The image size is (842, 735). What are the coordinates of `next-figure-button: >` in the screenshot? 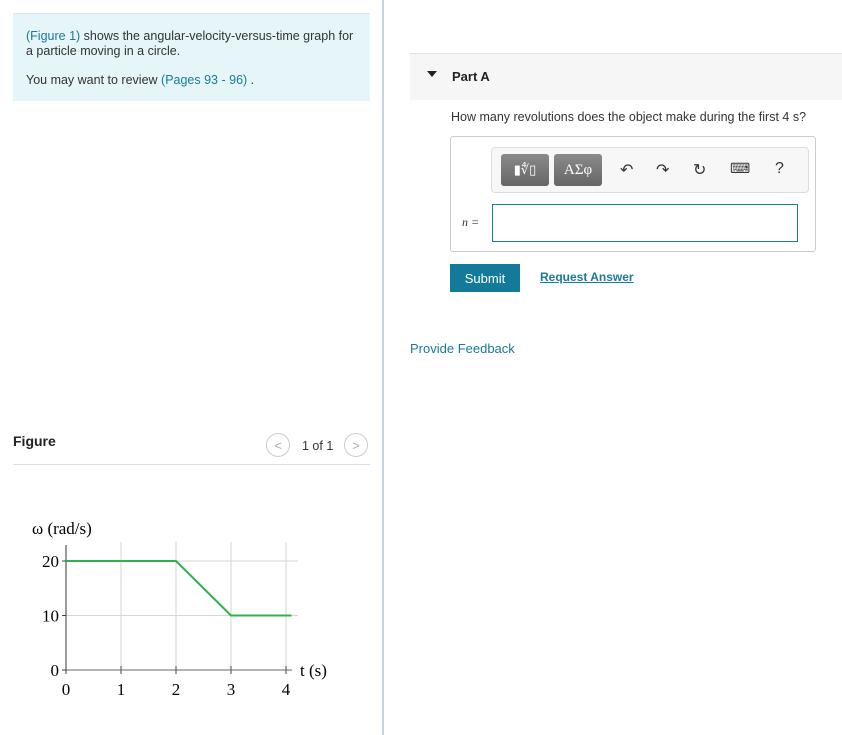 It's located at (356, 445).